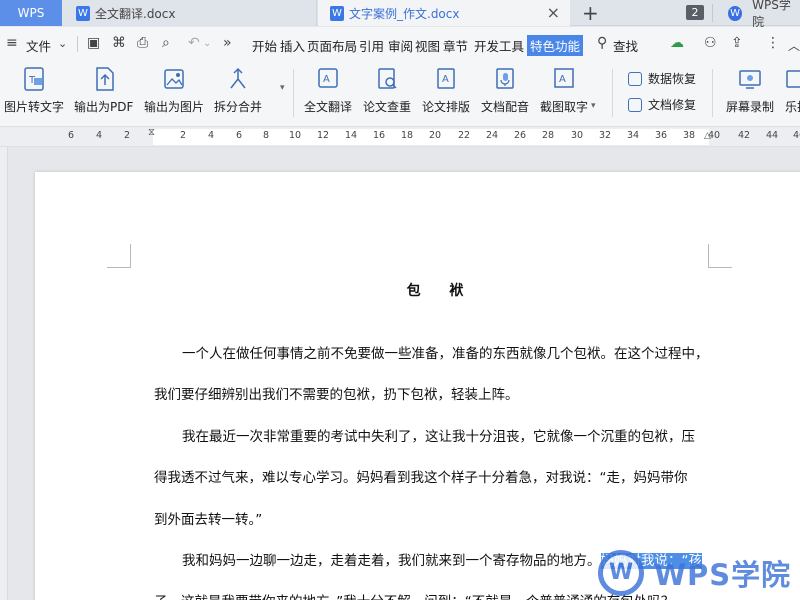 This screenshot has width=800, height=600. I want to click on paper-check-icon, so click(387, 79).